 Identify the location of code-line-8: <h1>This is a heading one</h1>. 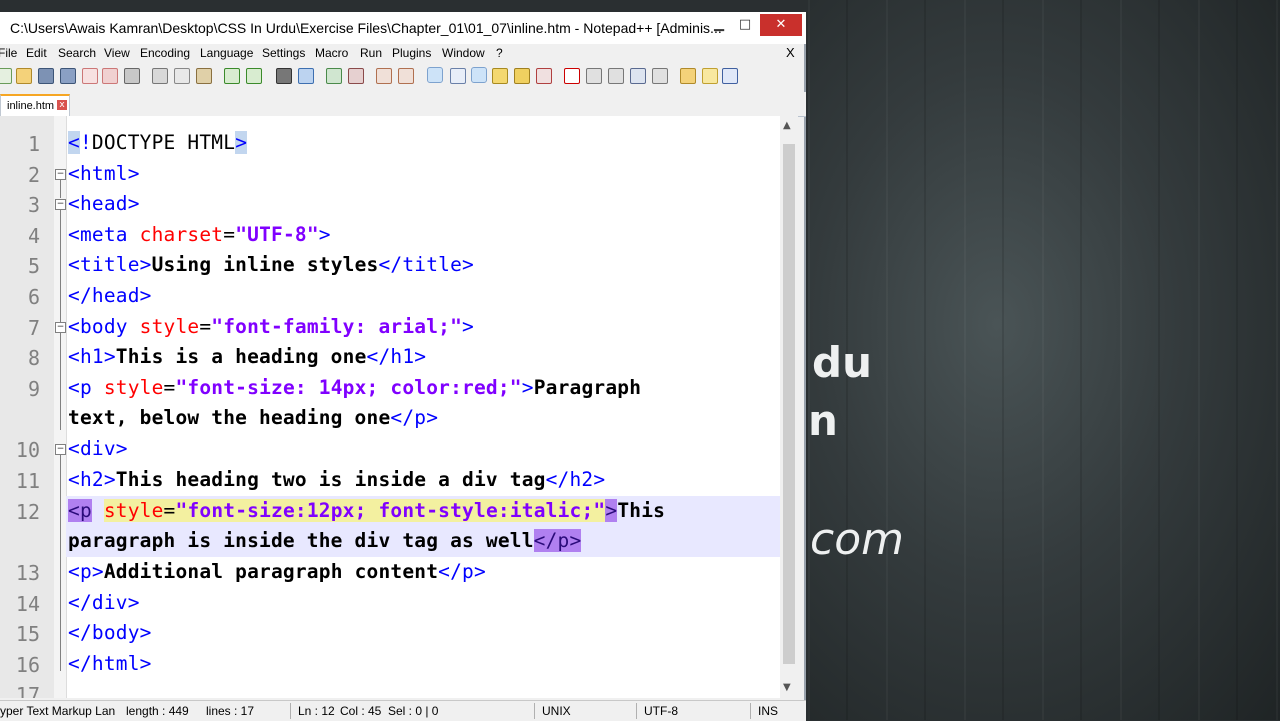
(247, 356).